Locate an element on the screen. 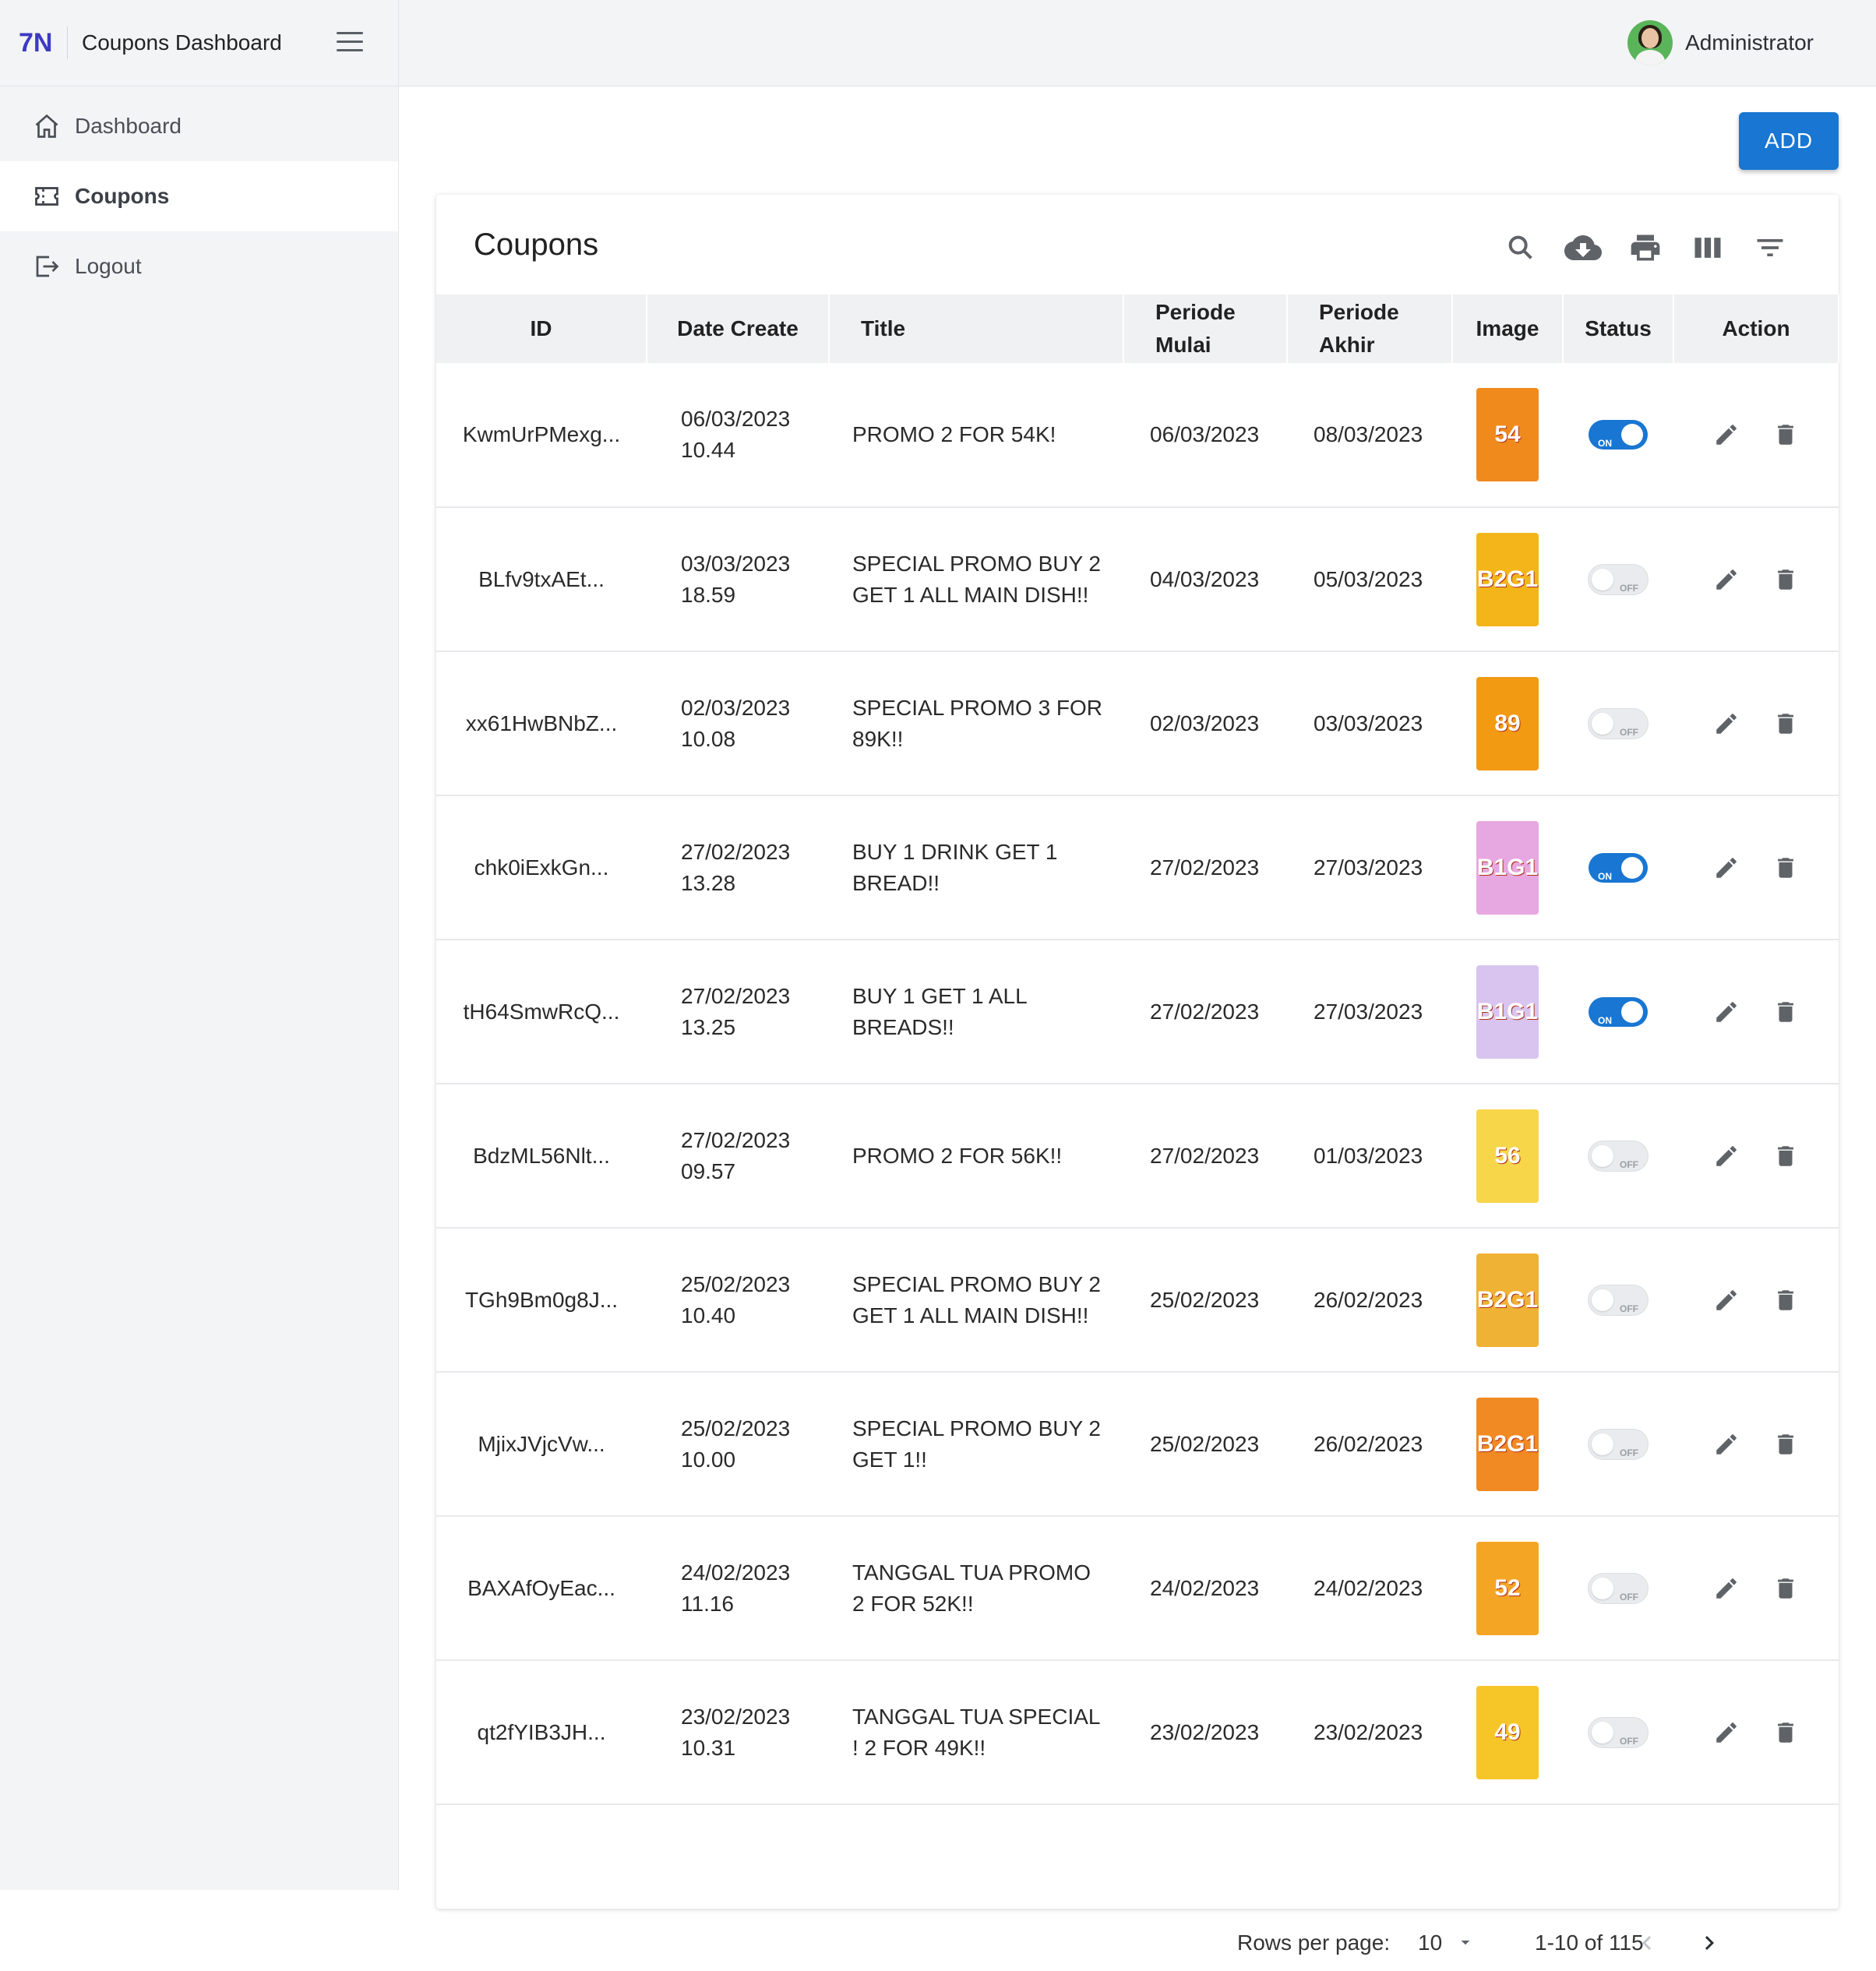  filter-list-icon is located at coordinates (1770, 248).